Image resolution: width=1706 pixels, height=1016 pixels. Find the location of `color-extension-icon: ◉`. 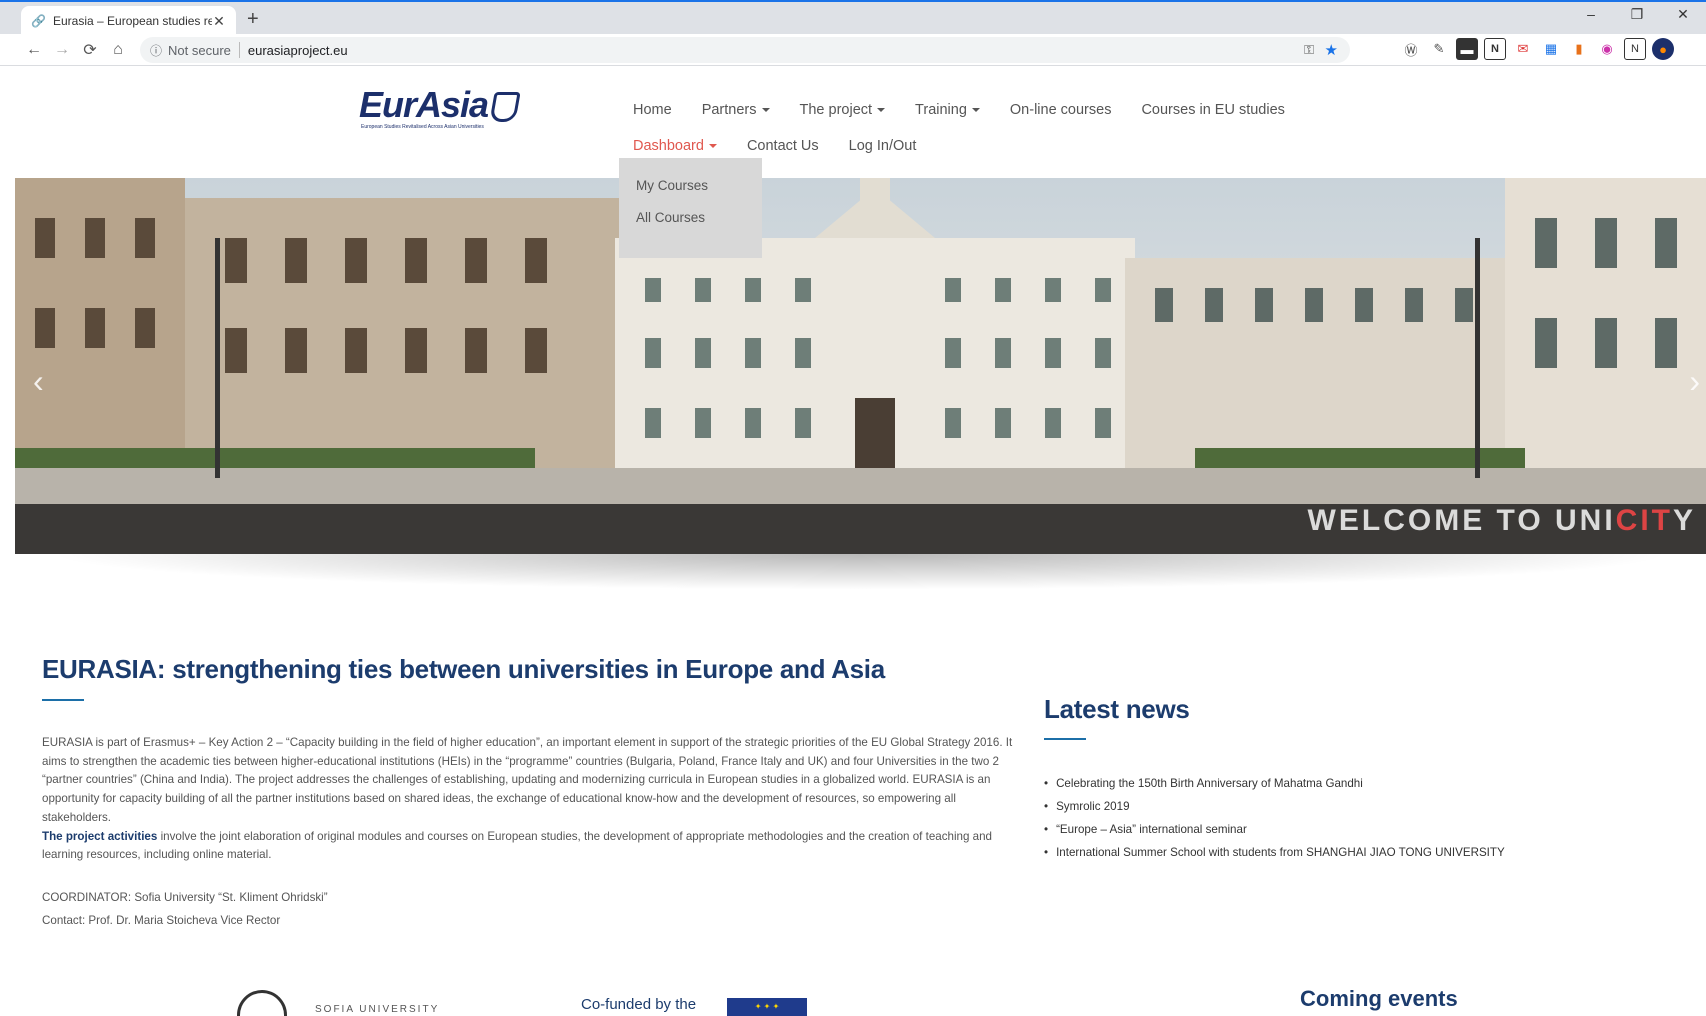

color-extension-icon: ◉ is located at coordinates (1607, 49).